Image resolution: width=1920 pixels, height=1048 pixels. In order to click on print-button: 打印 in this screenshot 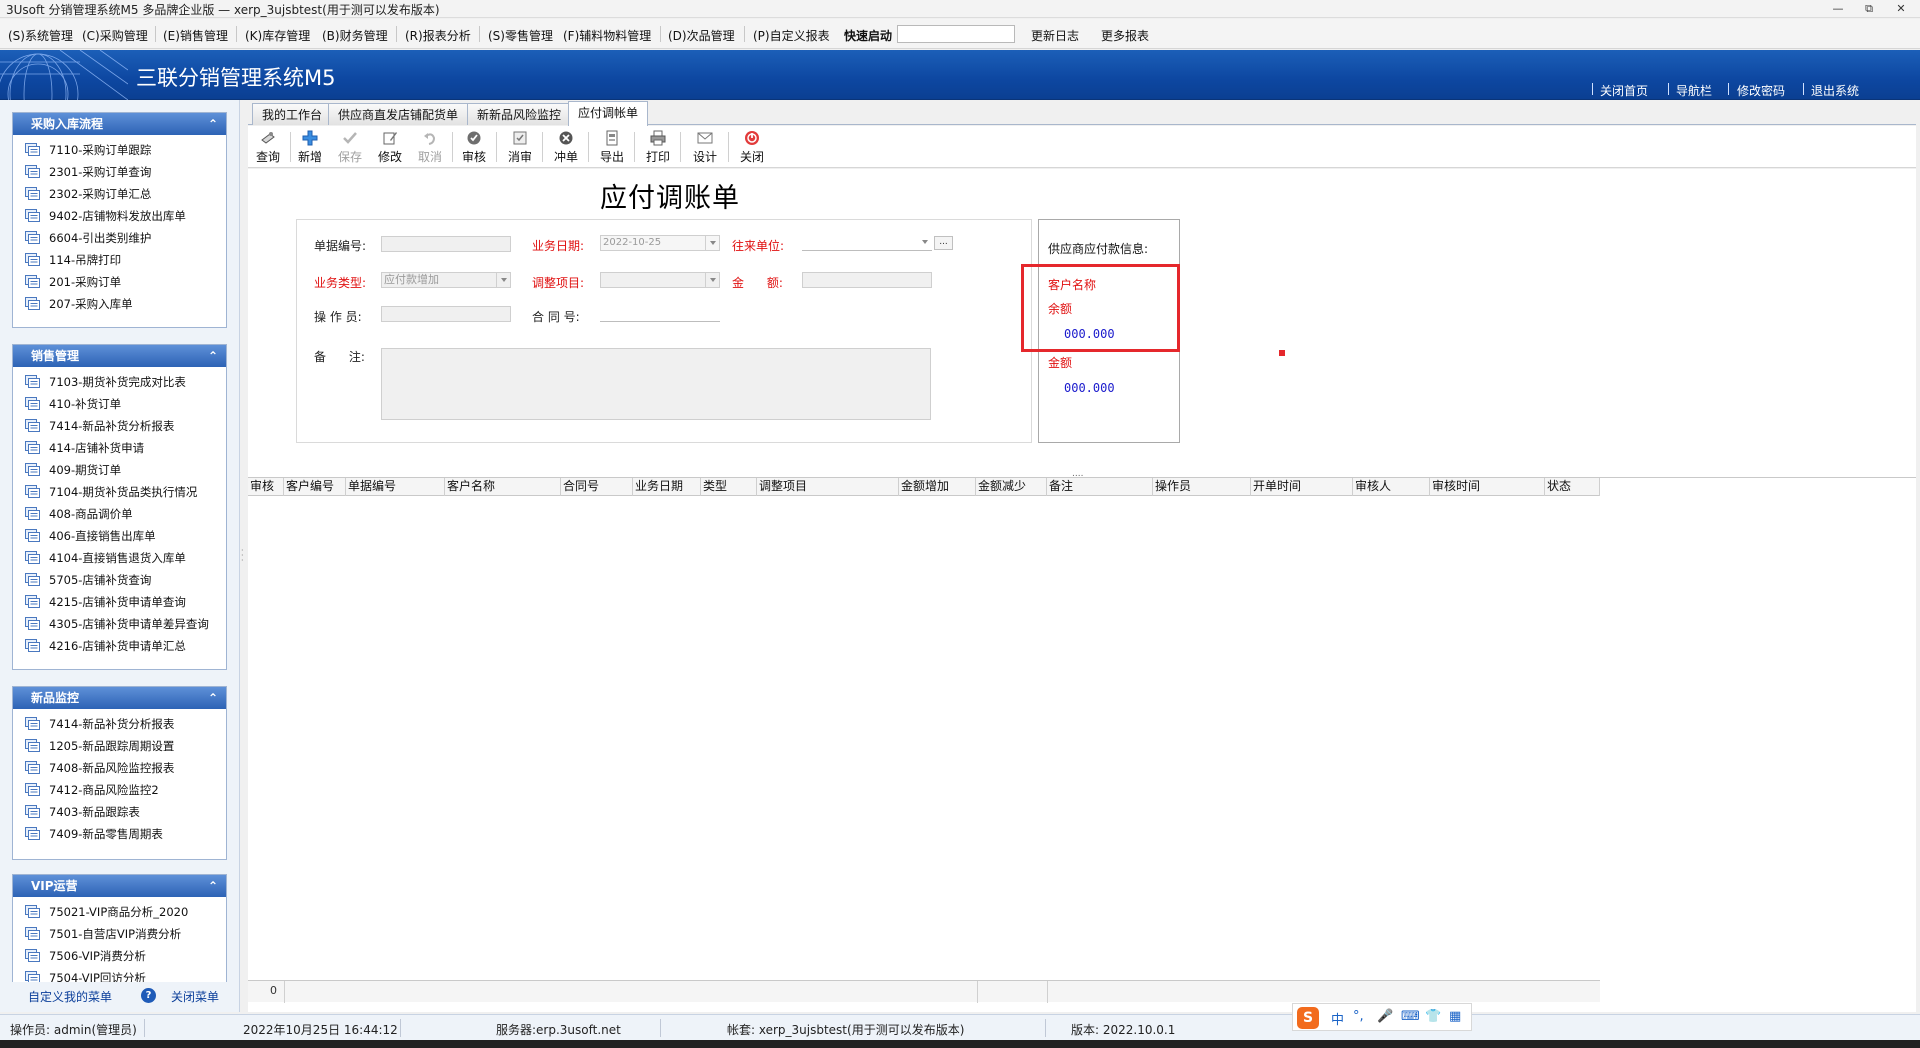, I will do `click(658, 148)`.